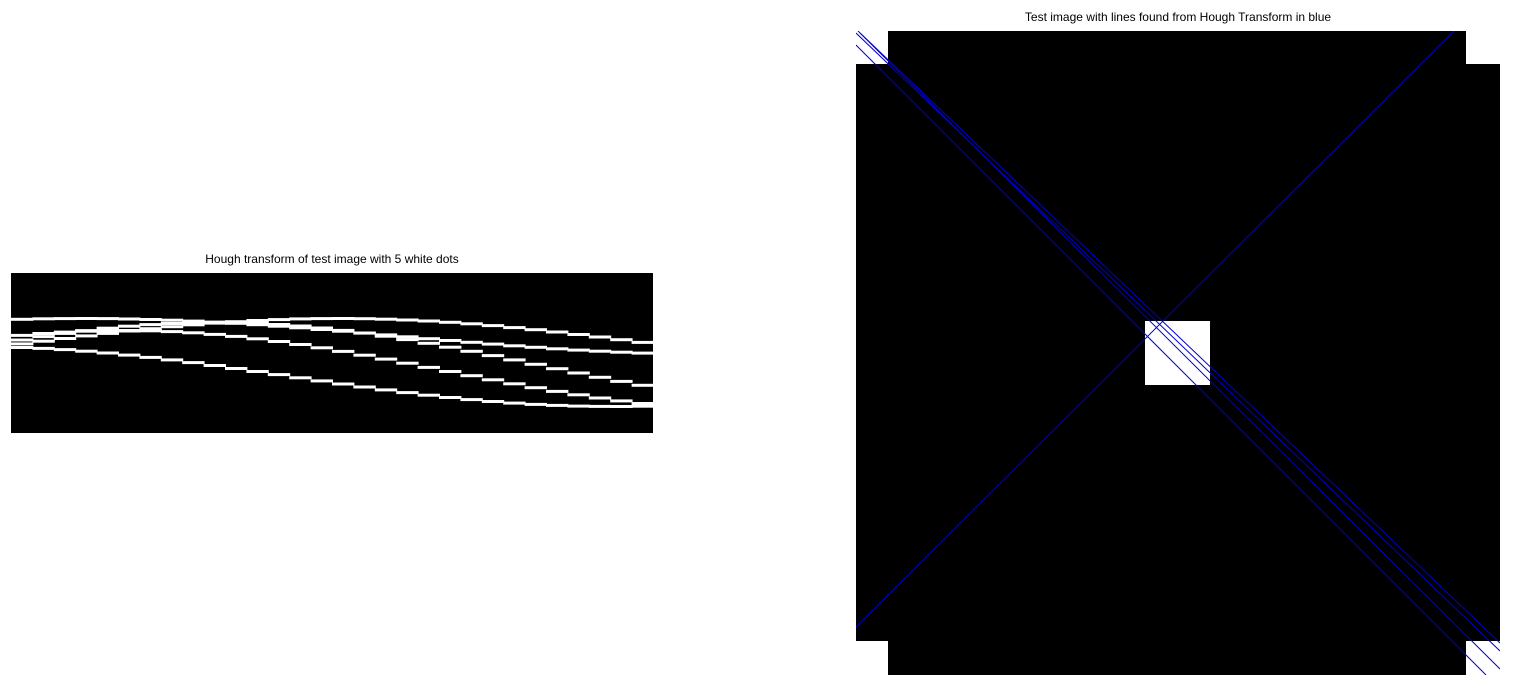  I want to click on white-square, so click(1177, 353).